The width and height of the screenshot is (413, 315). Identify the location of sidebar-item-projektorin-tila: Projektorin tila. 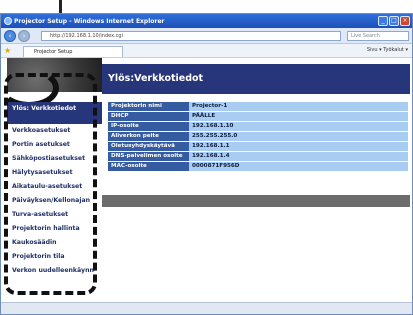
(54, 257).